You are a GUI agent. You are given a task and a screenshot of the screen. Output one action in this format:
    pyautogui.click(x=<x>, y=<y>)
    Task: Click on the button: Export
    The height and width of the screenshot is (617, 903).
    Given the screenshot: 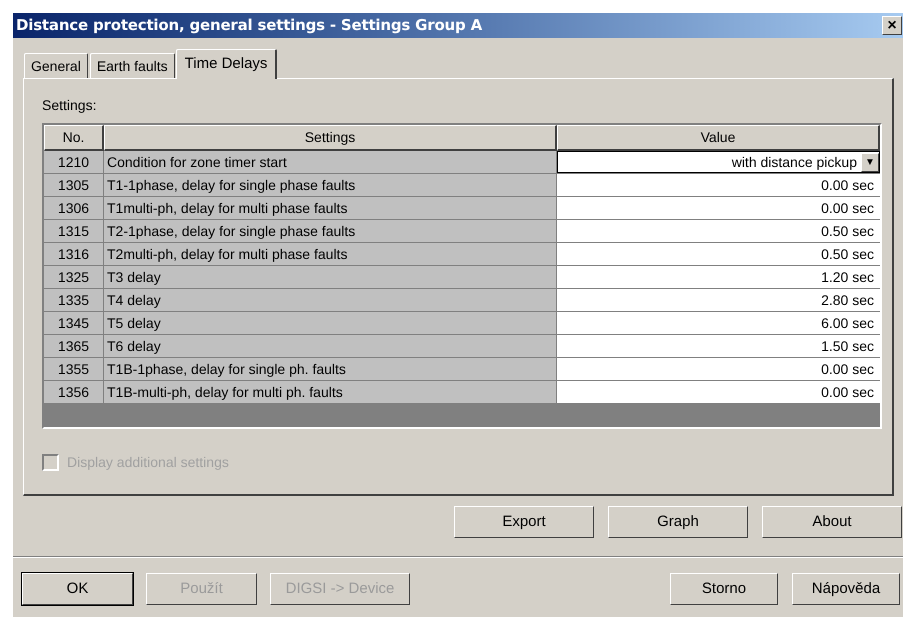 What is the action you would take?
    pyautogui.click(x=524, y=522)
    